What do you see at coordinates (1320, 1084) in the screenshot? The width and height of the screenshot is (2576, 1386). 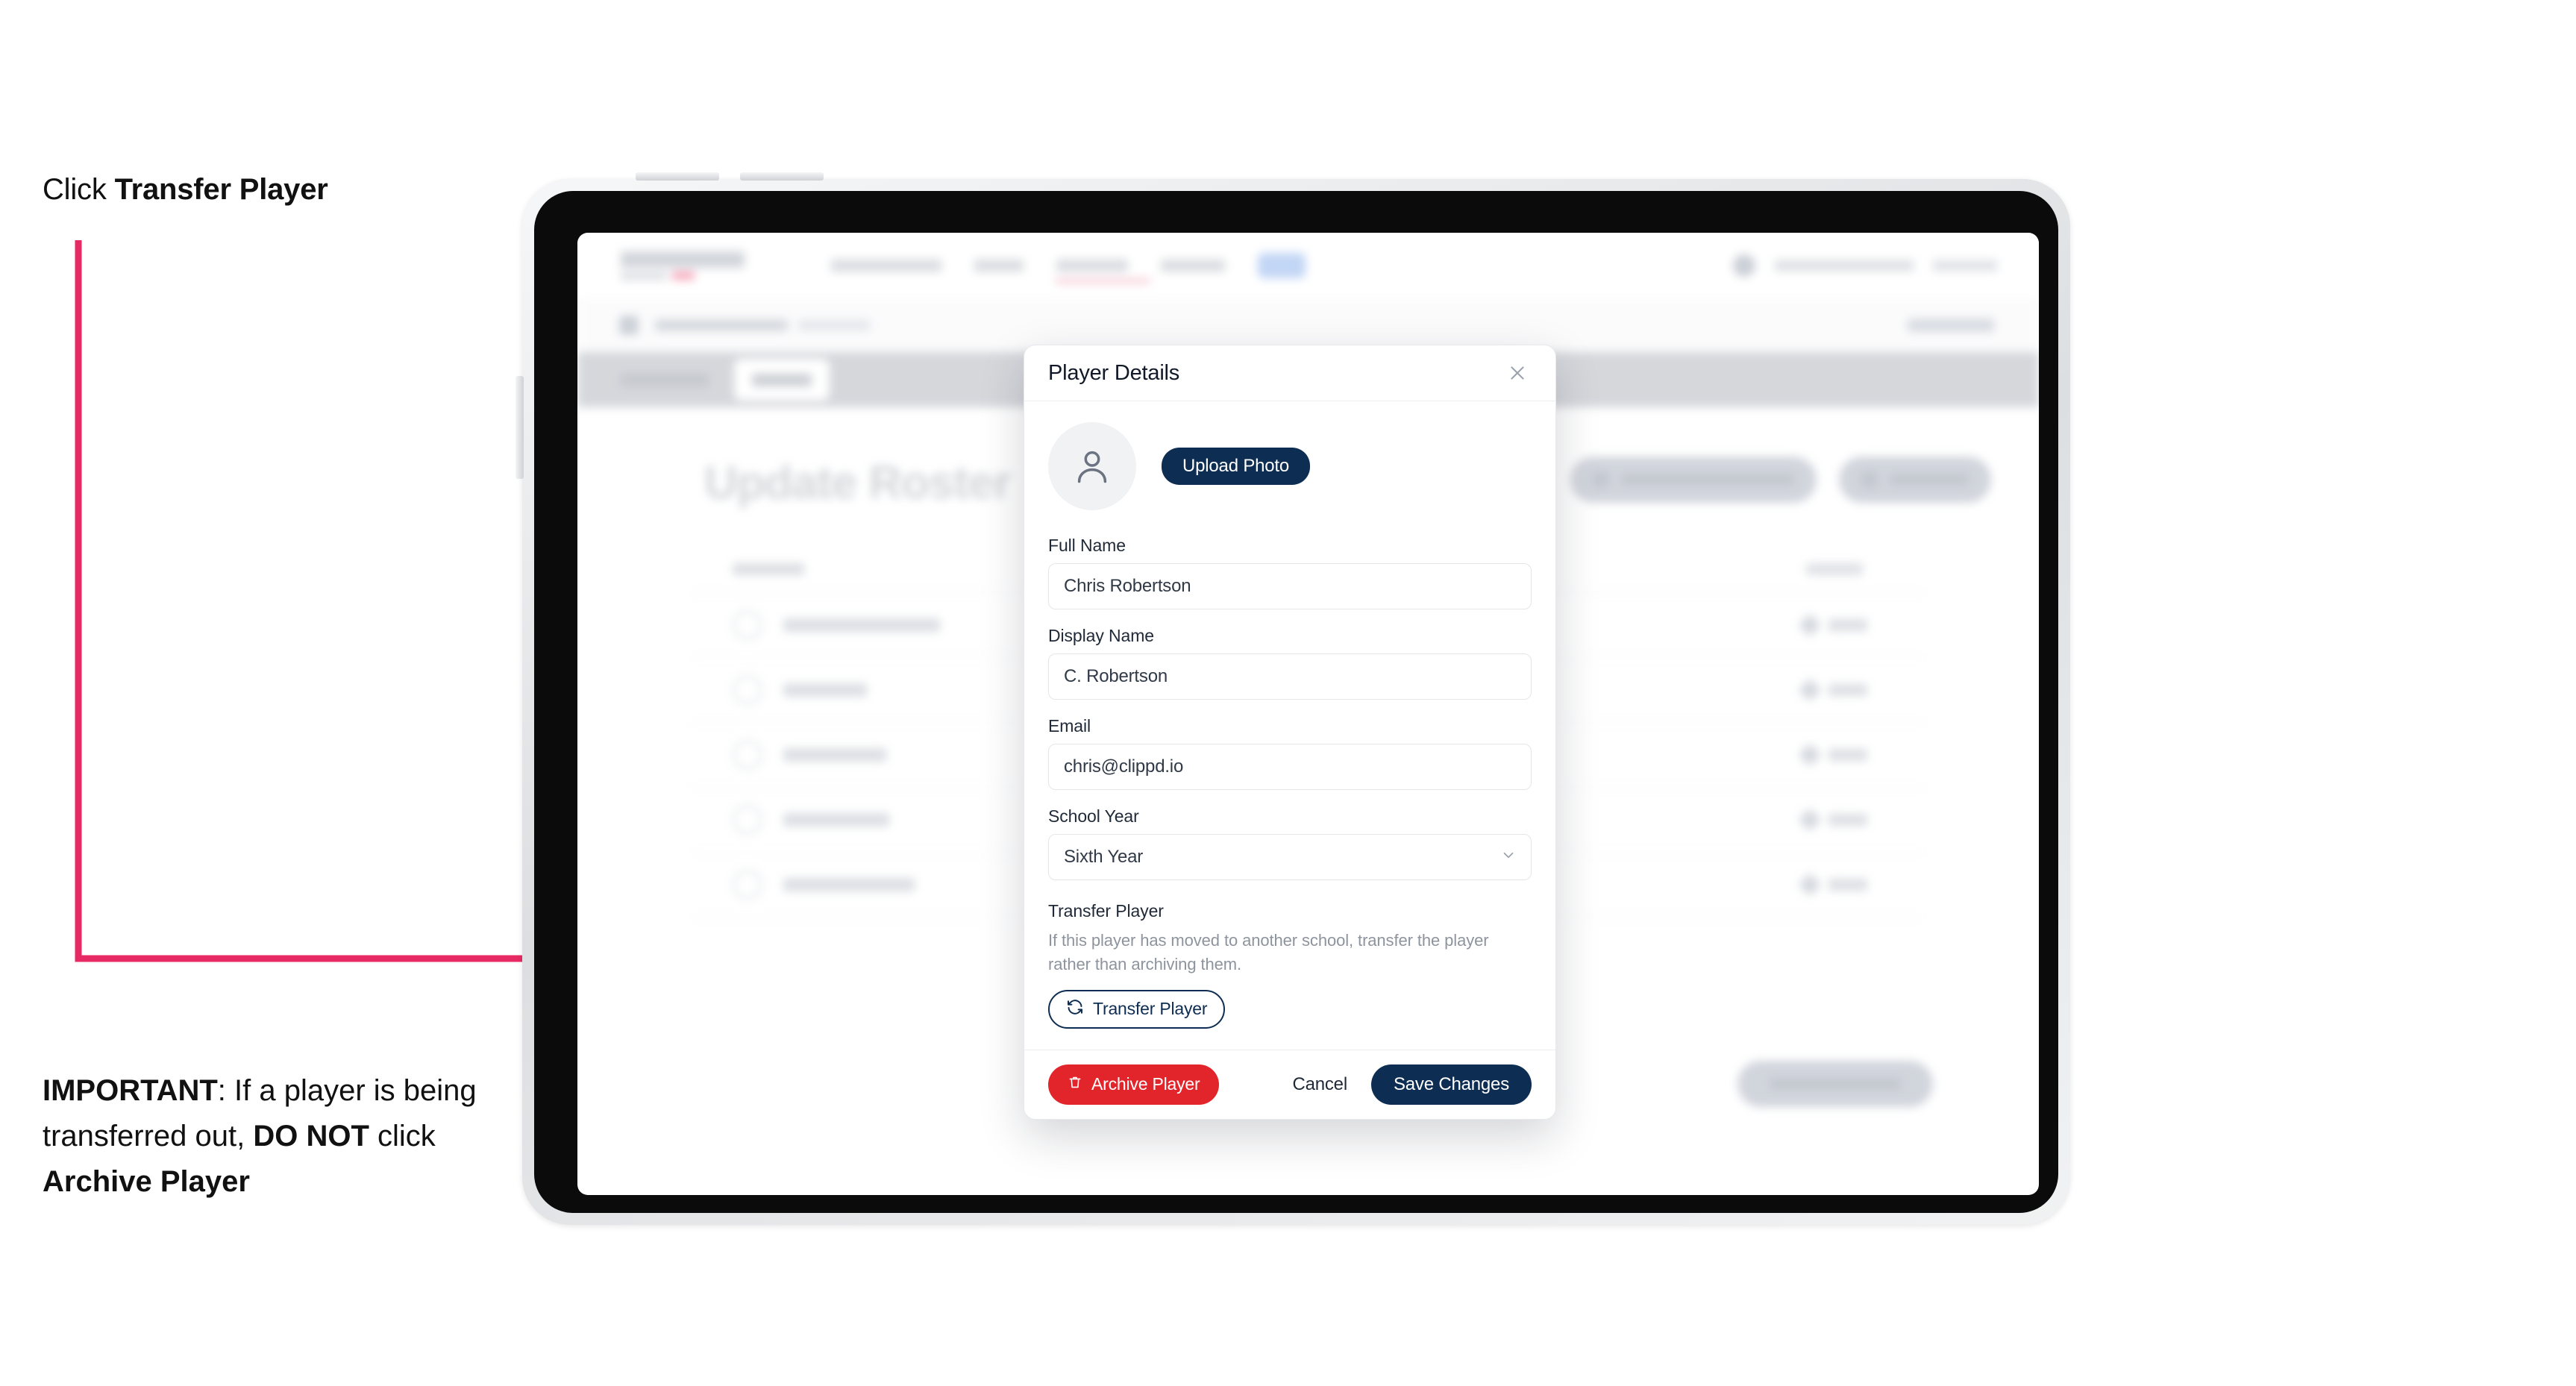 I see `cancel-button: Cancel` at bounding box center [1320, 1084].